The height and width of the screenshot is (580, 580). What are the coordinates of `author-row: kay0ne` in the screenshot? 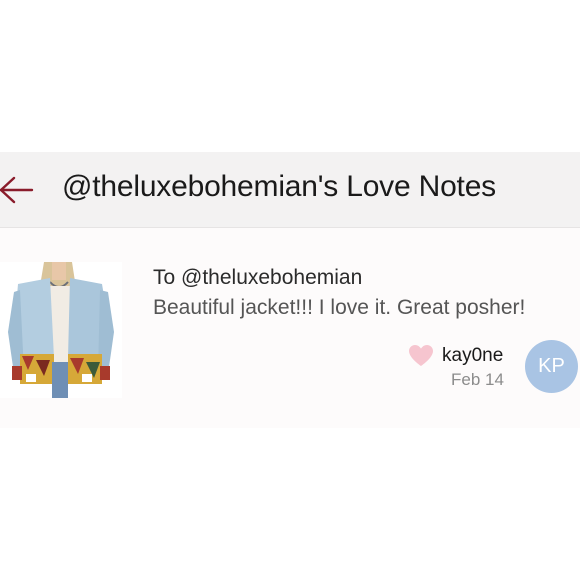 It's located at (455, 356).